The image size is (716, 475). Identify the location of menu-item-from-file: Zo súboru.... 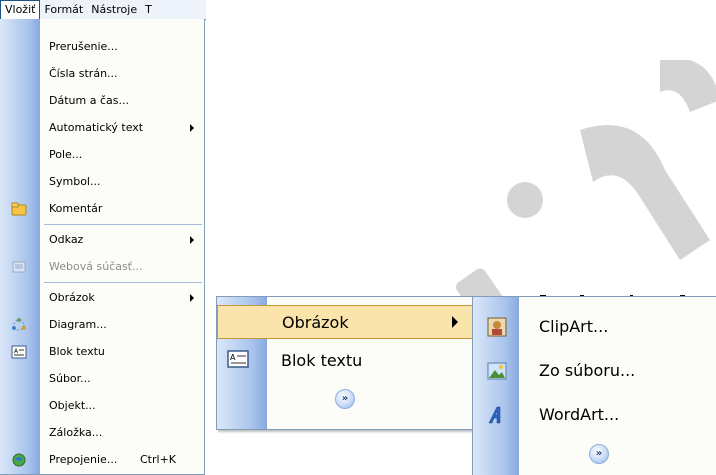
(594, 371).